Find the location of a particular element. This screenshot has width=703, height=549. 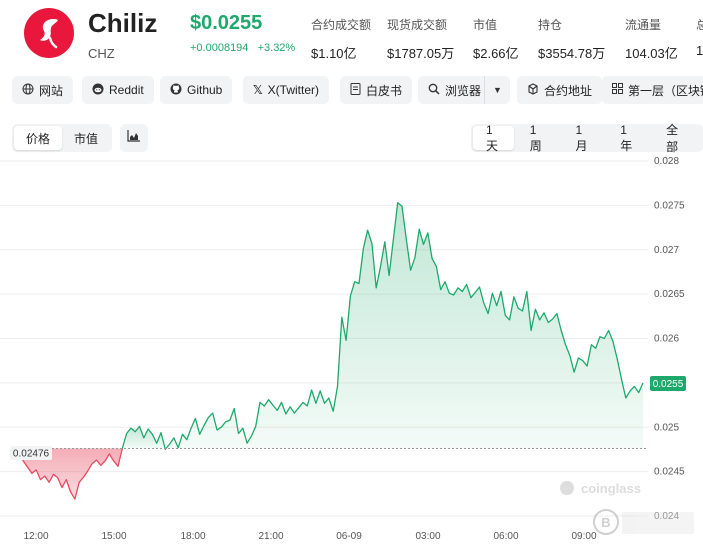

x-tick-label: 12:00 is located at coordinates (35, 536).